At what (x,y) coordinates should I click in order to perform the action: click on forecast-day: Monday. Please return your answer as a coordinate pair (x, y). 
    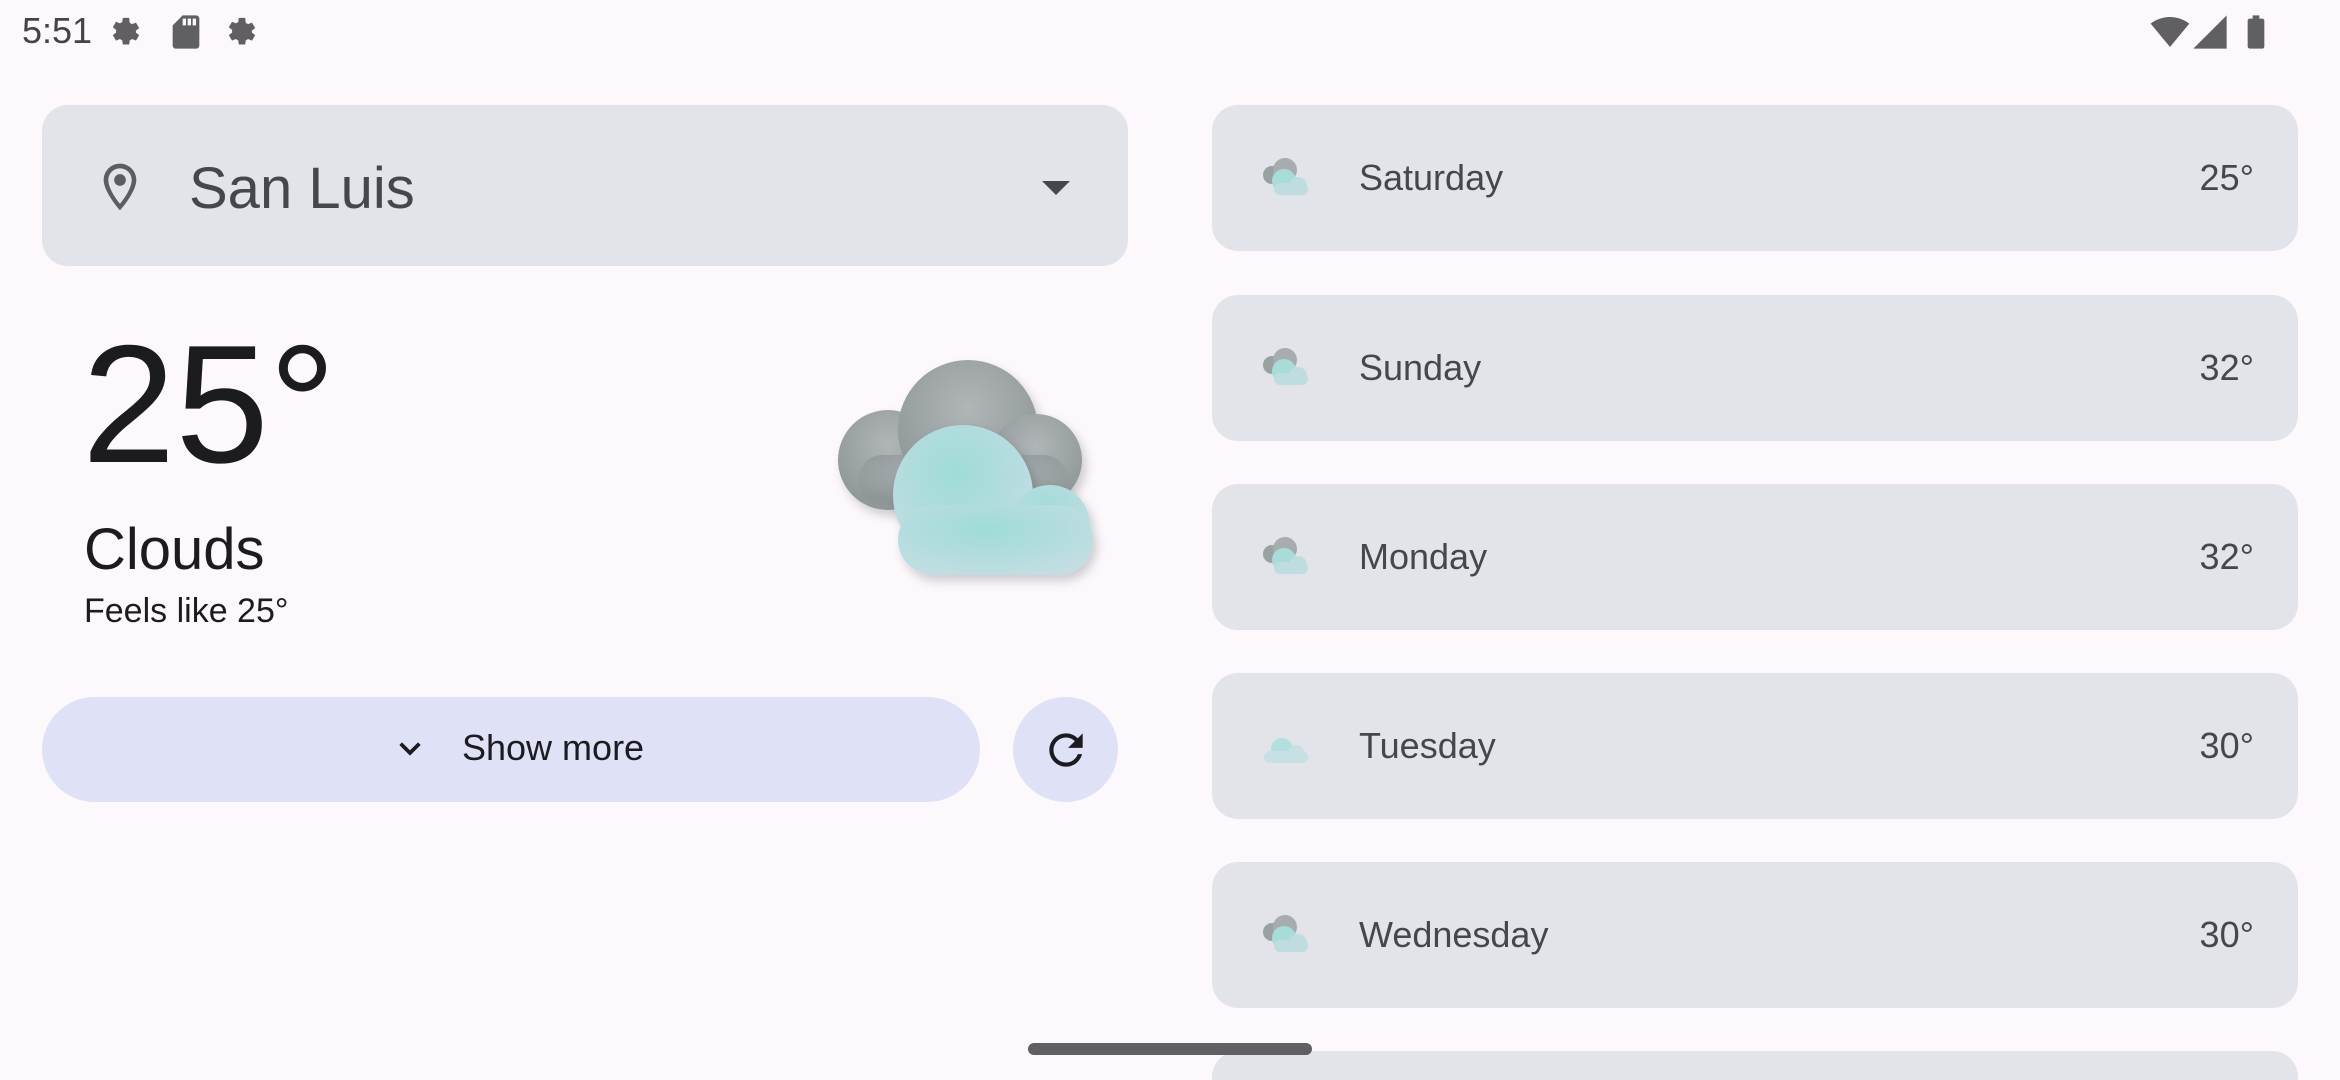
    Looking at the image, I should click on (1423, 556).